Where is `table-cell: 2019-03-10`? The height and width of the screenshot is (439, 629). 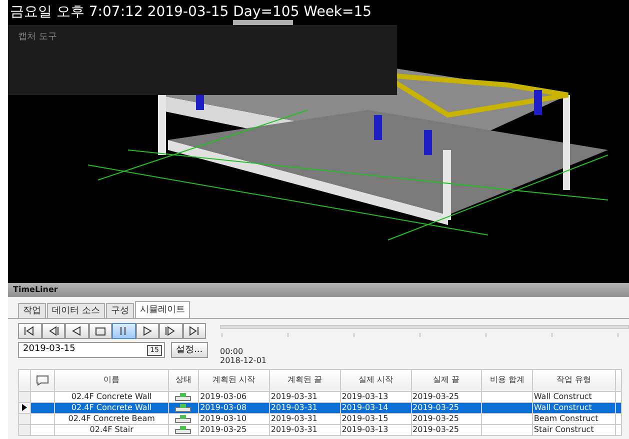
table-cell: 2019-03-10 is located at coordinates (234, 418).